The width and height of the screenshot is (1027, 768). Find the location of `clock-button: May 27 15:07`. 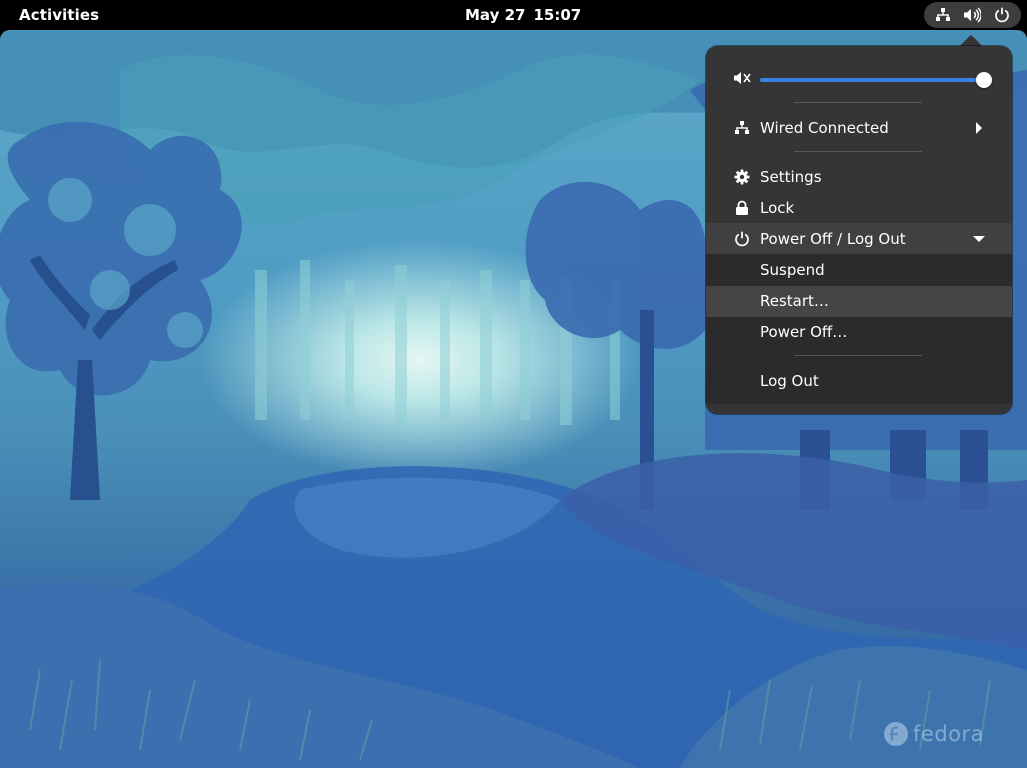

clock-button: May 27 15:07 is located at coordinates (523, 15).